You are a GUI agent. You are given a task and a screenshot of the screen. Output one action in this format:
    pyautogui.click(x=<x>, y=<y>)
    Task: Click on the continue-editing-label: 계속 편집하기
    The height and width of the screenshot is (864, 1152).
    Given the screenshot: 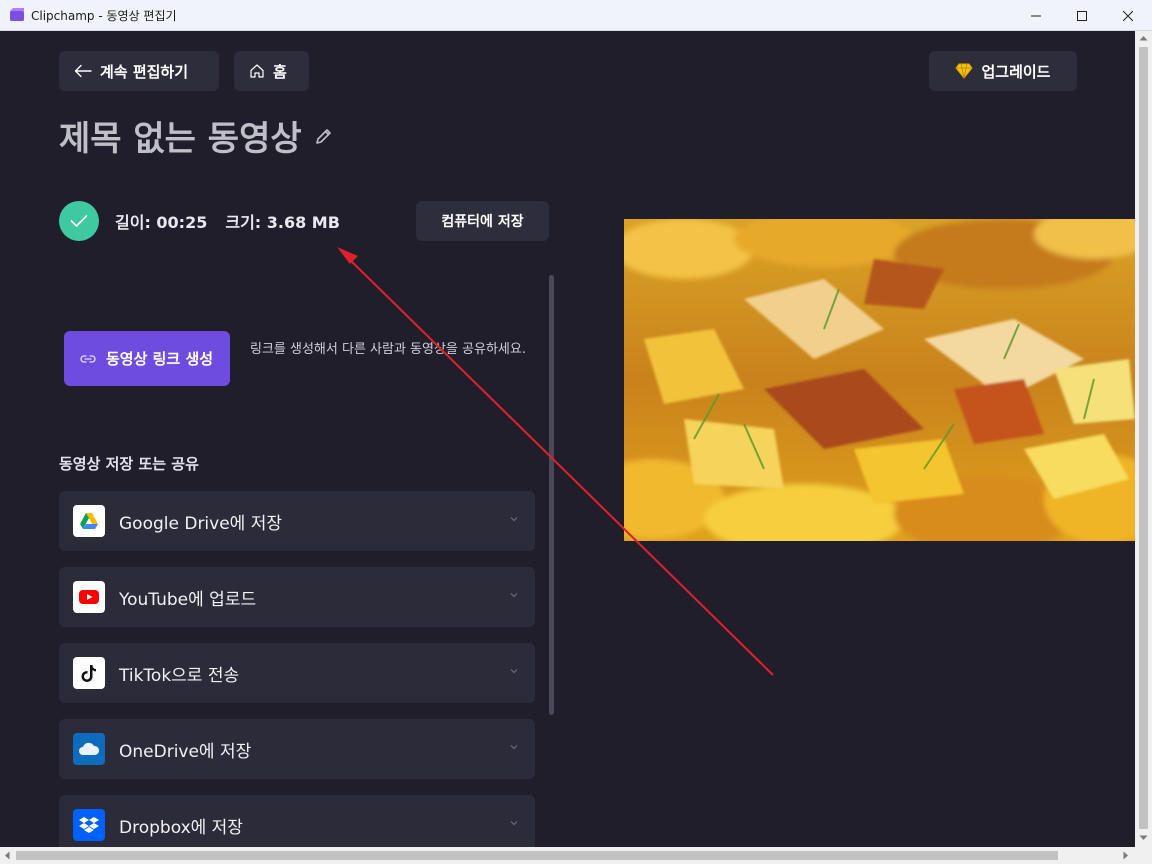 What is the action you would take?
    pyautogui.click(x=144, y=71)
    